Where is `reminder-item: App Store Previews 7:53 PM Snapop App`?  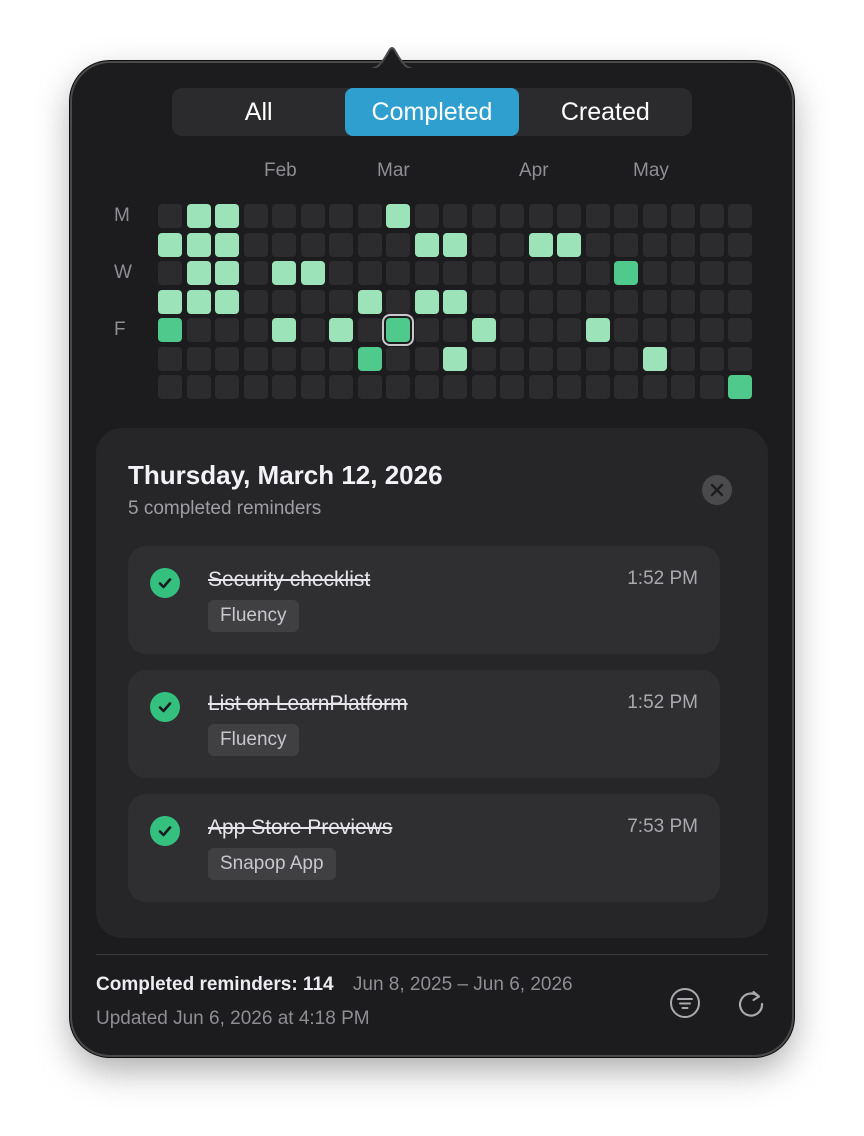
reminder-item: App Store Previews 7:53 PM Snapop App is located at coordinates (424, 848).